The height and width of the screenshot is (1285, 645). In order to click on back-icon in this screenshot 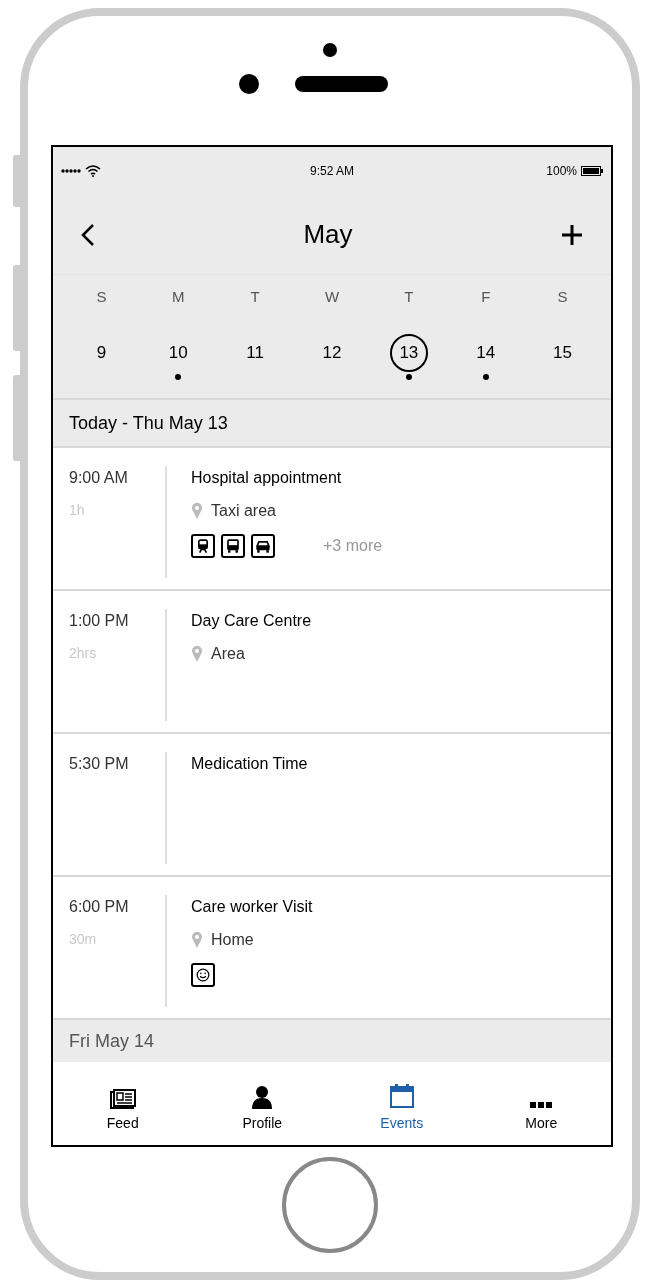, I will do `click(88, 234)`.